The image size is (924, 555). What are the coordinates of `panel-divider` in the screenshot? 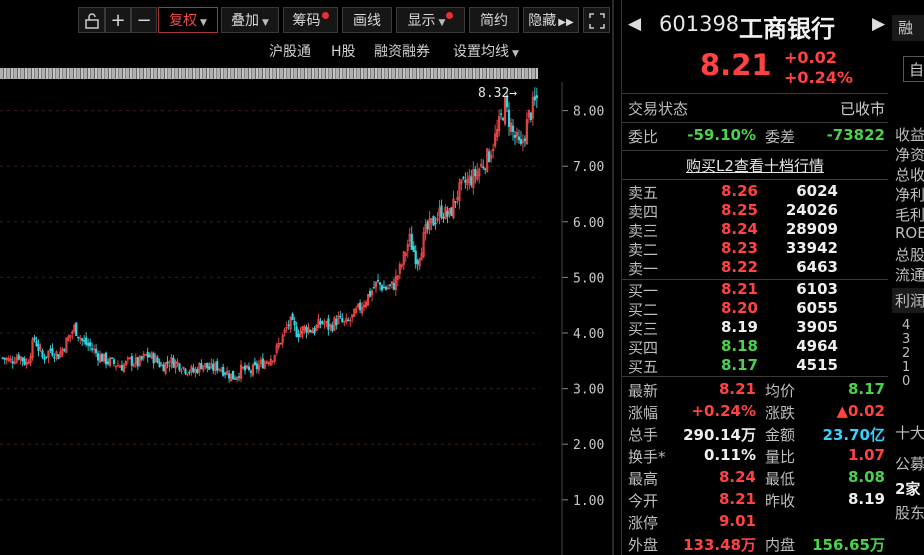 It's located at (613, 277).